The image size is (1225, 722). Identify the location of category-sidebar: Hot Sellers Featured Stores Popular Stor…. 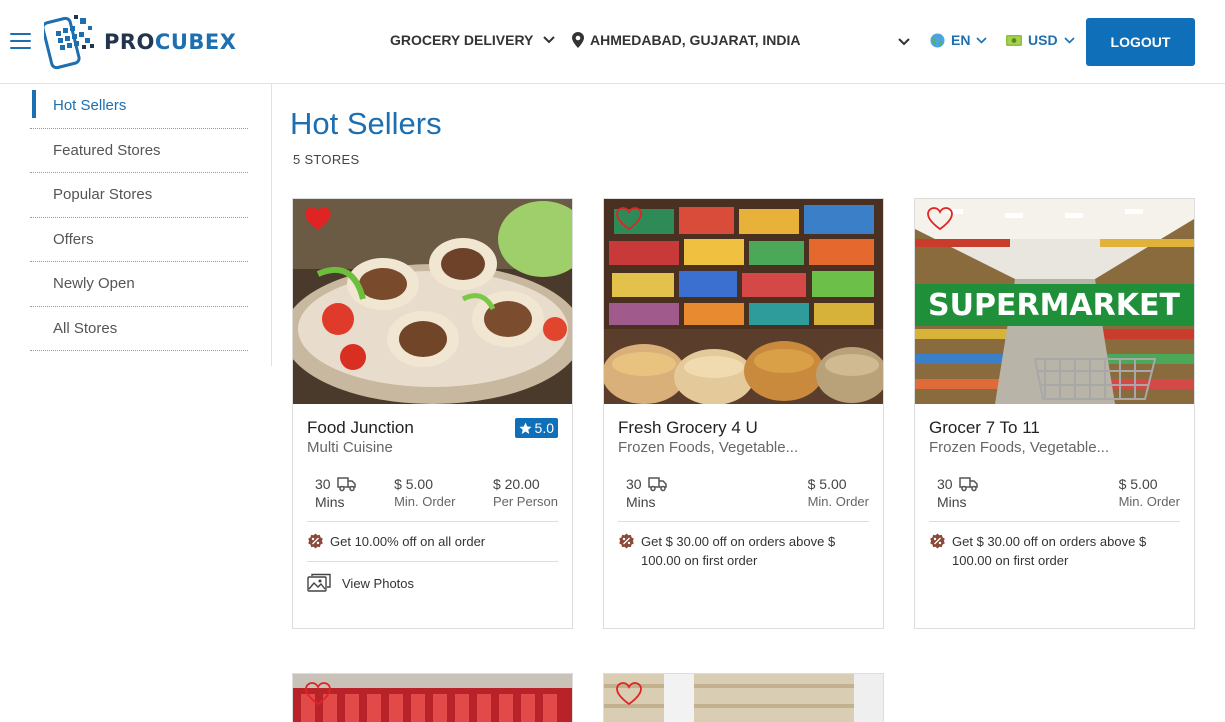
(139, 217).